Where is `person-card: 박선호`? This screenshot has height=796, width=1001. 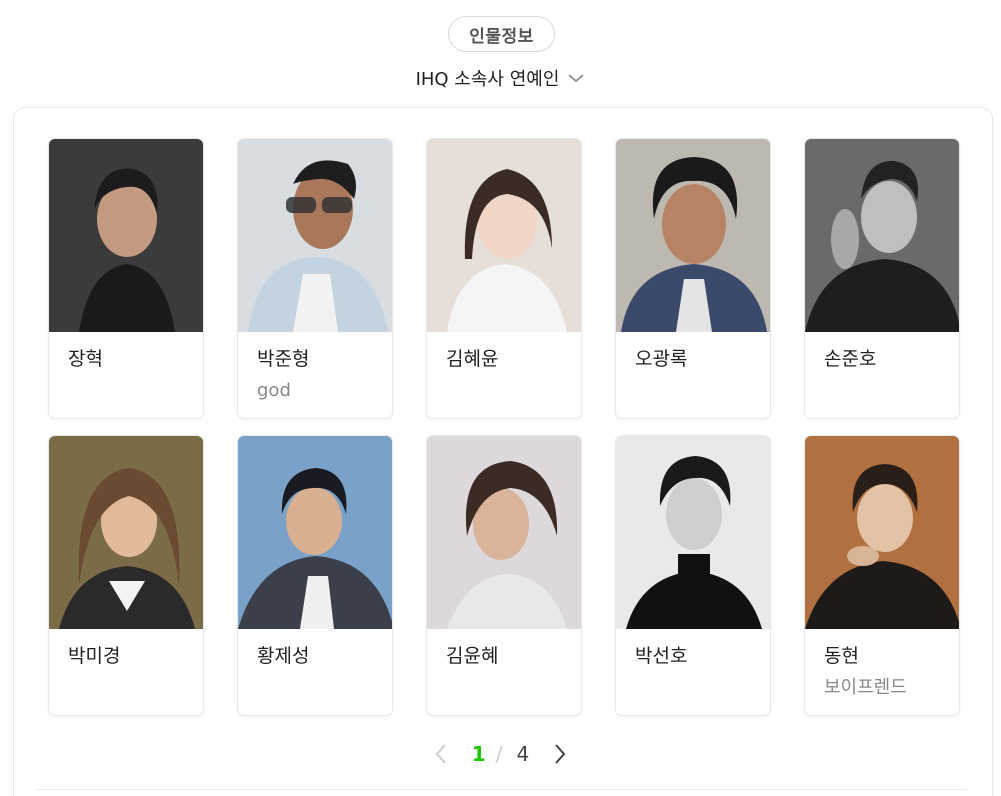
person-card: 박선호 is located at coordinates (693, 575).